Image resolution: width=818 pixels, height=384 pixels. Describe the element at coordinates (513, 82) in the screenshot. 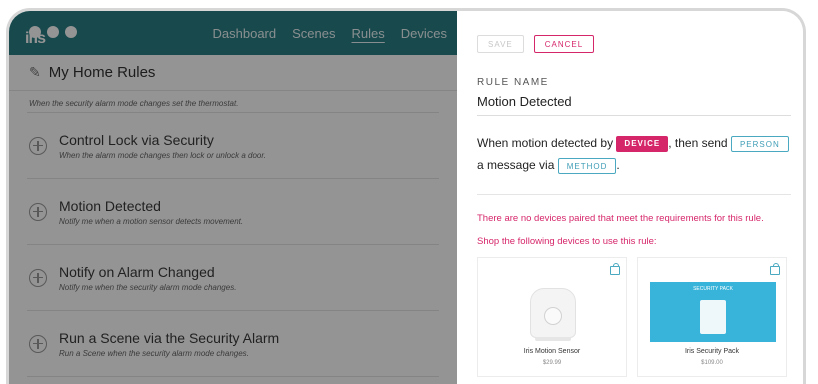

I see `rule-name-label: RULE NAME` at that location.